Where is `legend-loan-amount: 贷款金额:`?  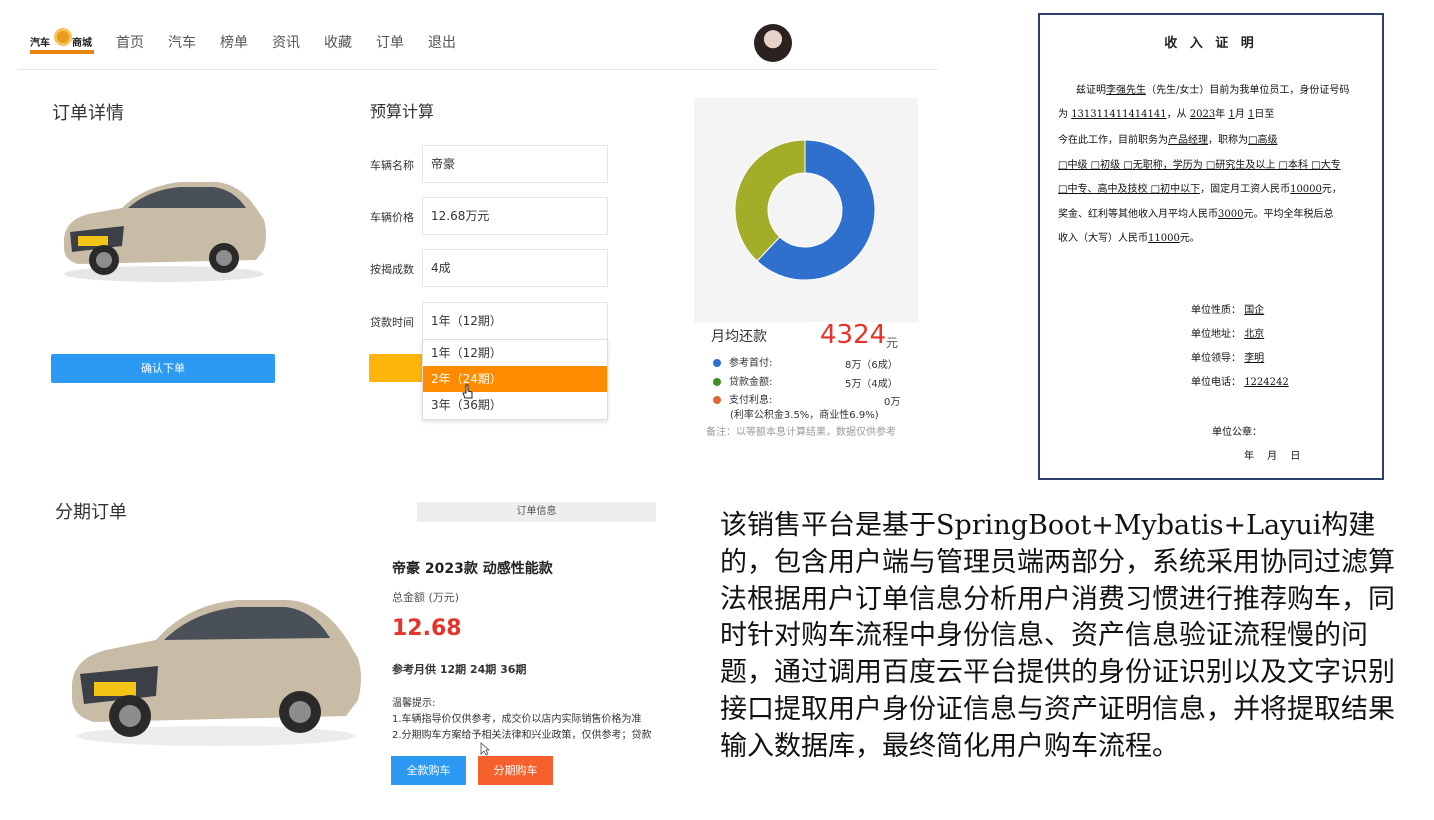 legend-loan-amount: 贷款金额: is located at coordinates (742, 380).